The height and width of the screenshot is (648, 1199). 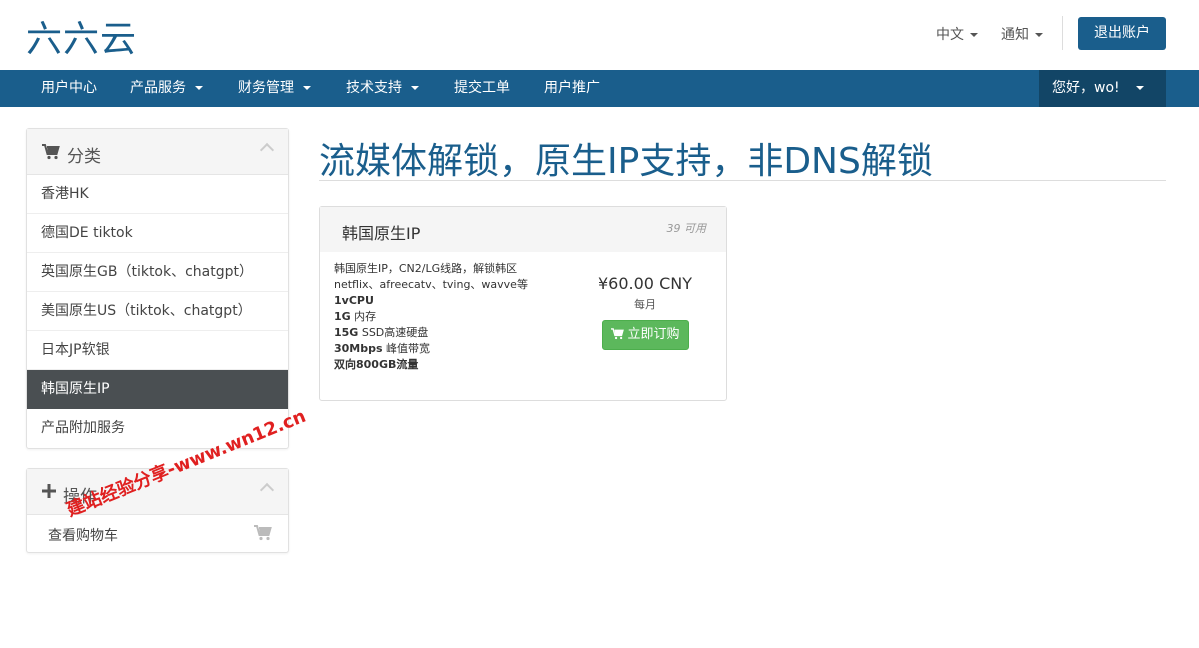 I want to click on logout-button: 退出账户, so click(x=1122, y=33).